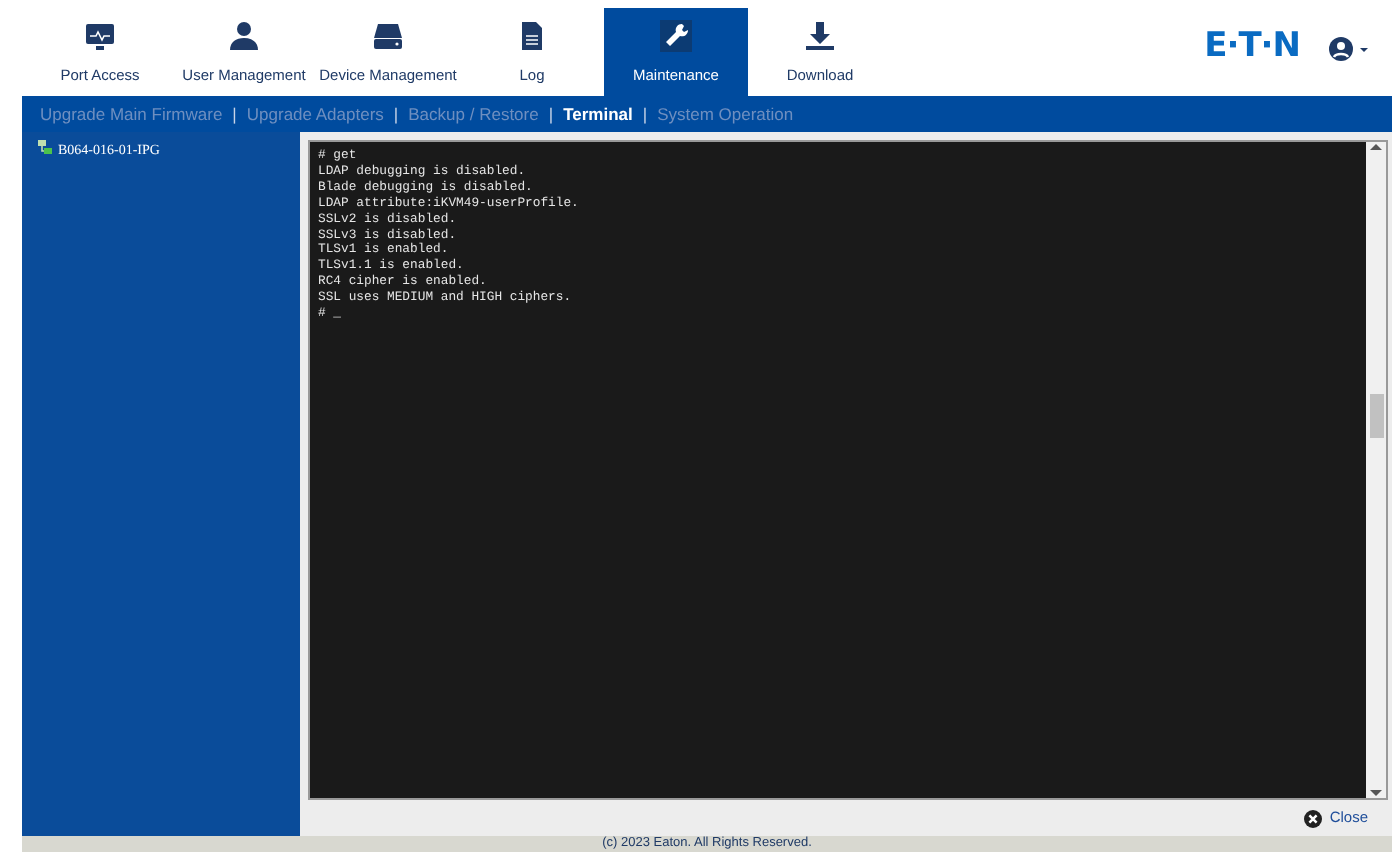 This screenshot has width=1392, height=852. Describe the element at coordinates (1376, 415) in the screenshot. I see `scrollbar-thumb` at that location.